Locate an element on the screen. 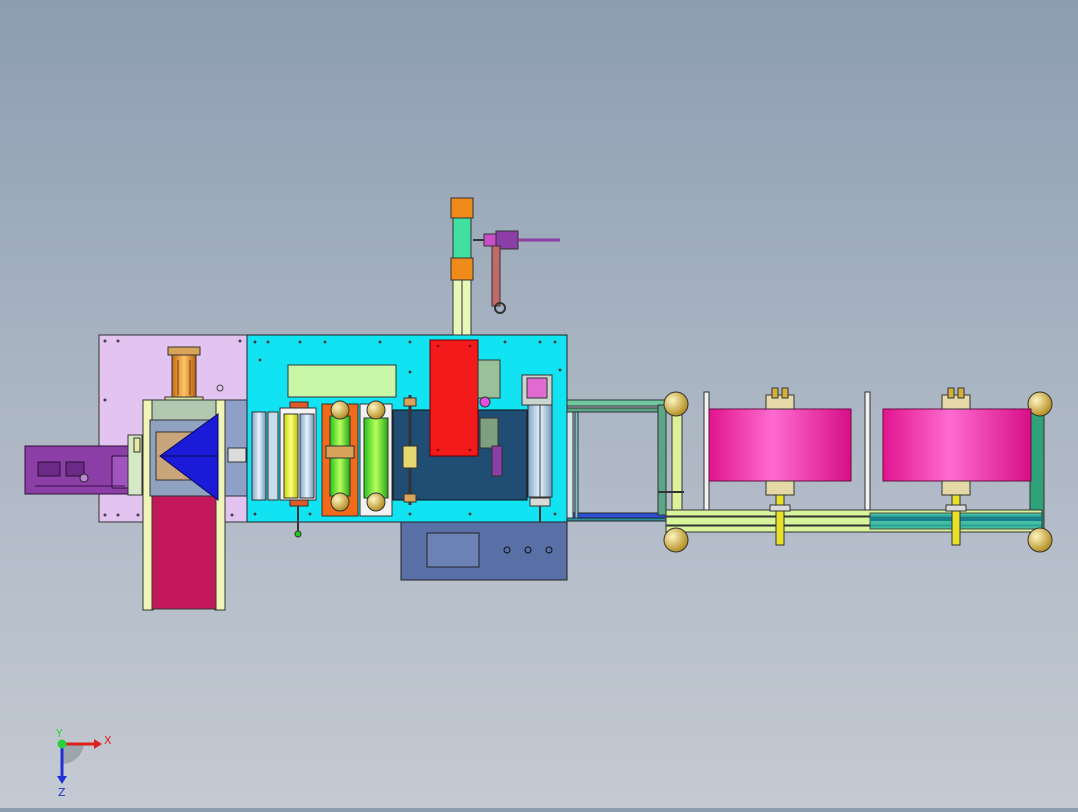 The width and height of the screenshot is (1078, 812). z-axis-label: Z is located at coordinates (62, 792).